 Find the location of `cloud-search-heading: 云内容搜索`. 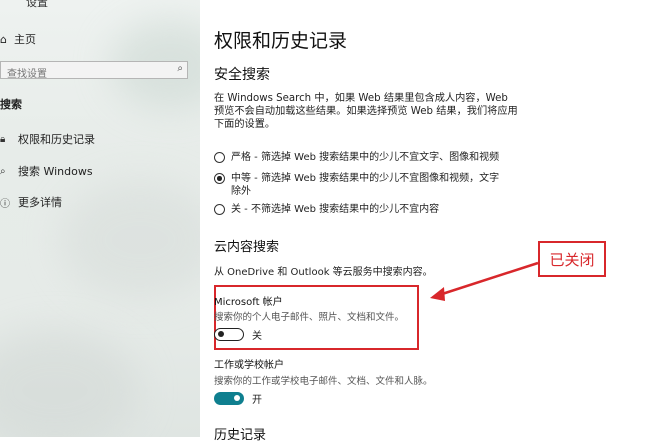

cloud-search-heading: 云内容搜索 is located at coordinates (247, 247).